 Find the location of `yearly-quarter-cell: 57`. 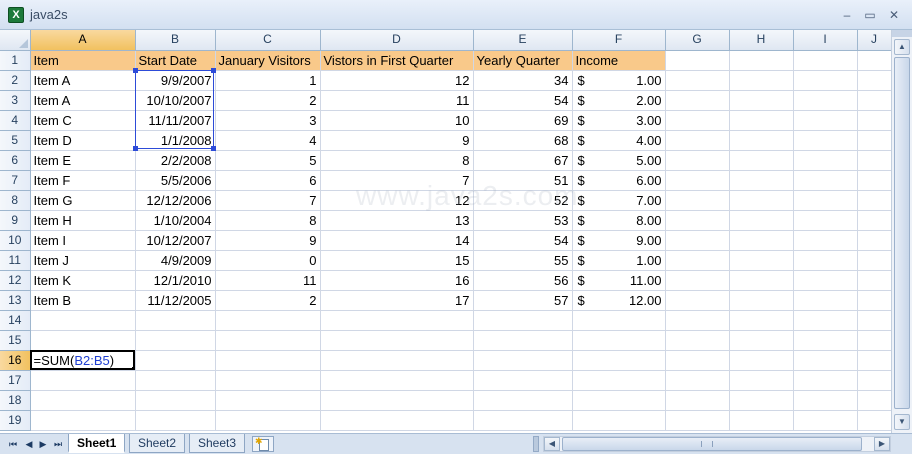

yearly-quarter-cell: 57 is located at coordinates (523, 300).